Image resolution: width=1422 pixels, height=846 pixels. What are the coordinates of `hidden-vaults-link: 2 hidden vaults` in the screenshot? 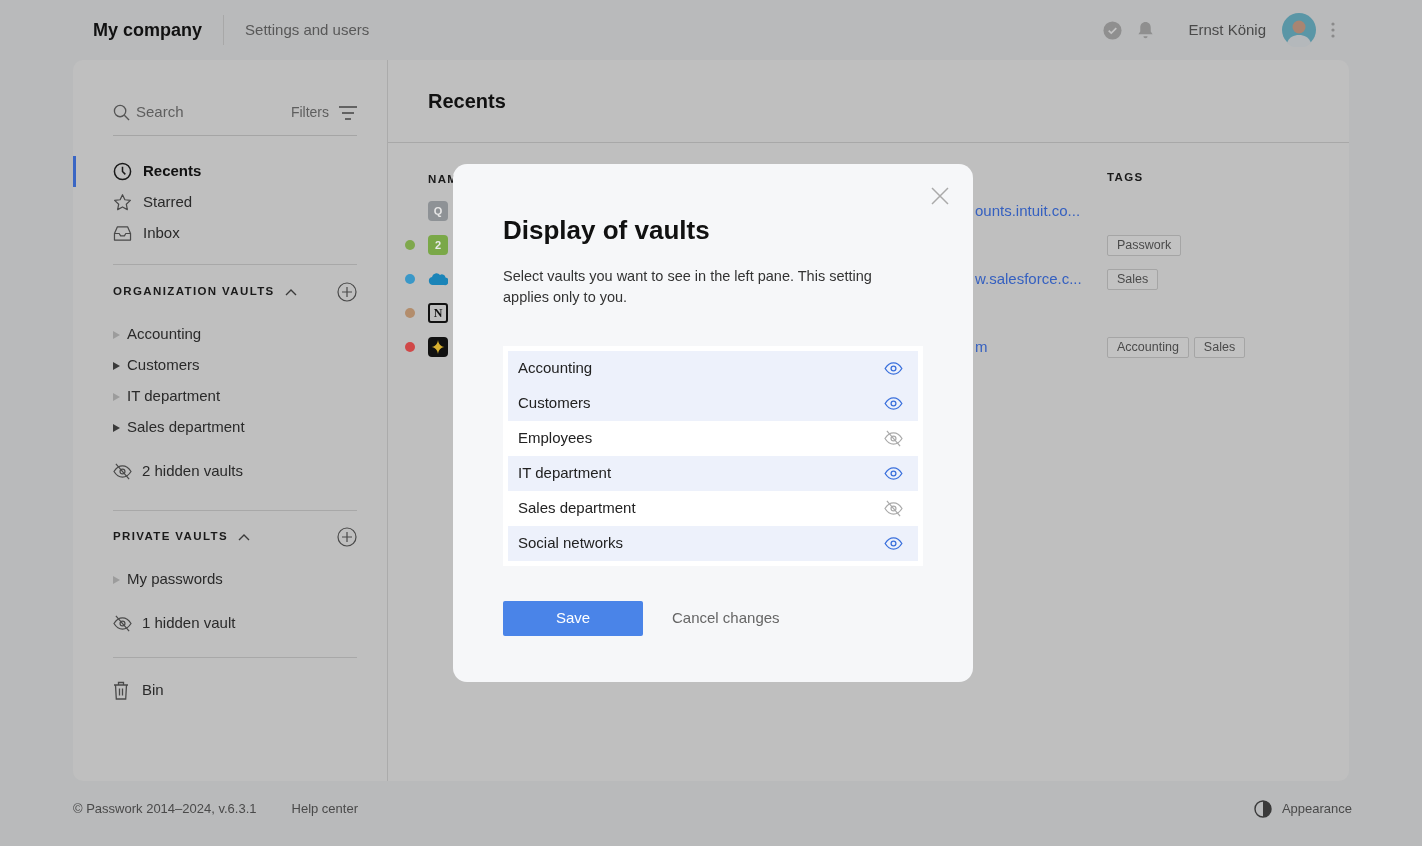 It's located at (235, 471).